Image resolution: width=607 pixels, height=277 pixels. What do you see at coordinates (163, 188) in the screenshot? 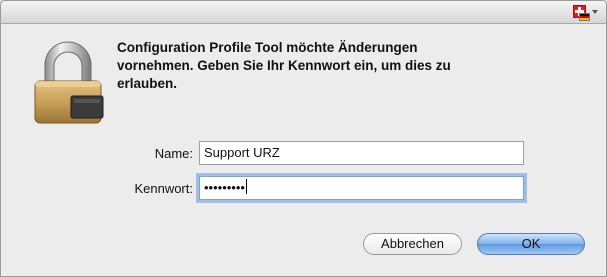
I see `password-label: Kennwort:` at bounding box center [163, 188].